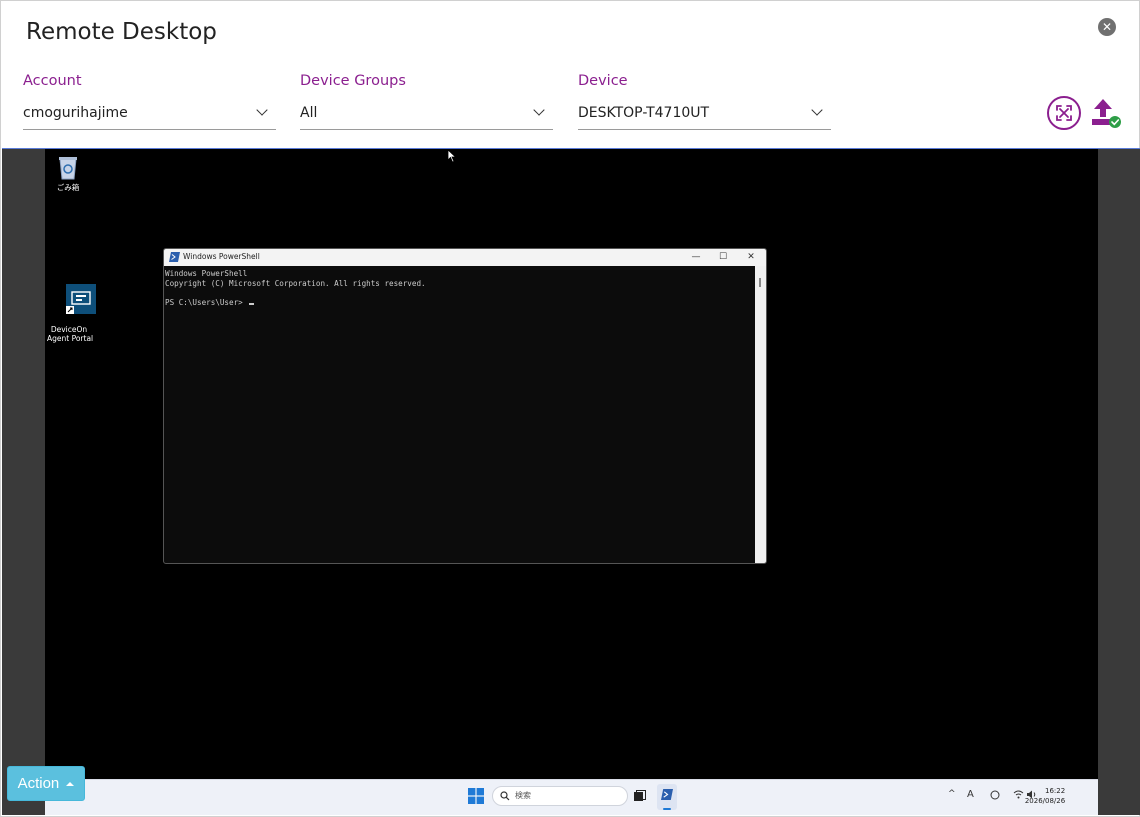 The image size is (1140, 817). I want to click on desktop-icon-recycle-bin: ごみ箱, so click(68, 173).